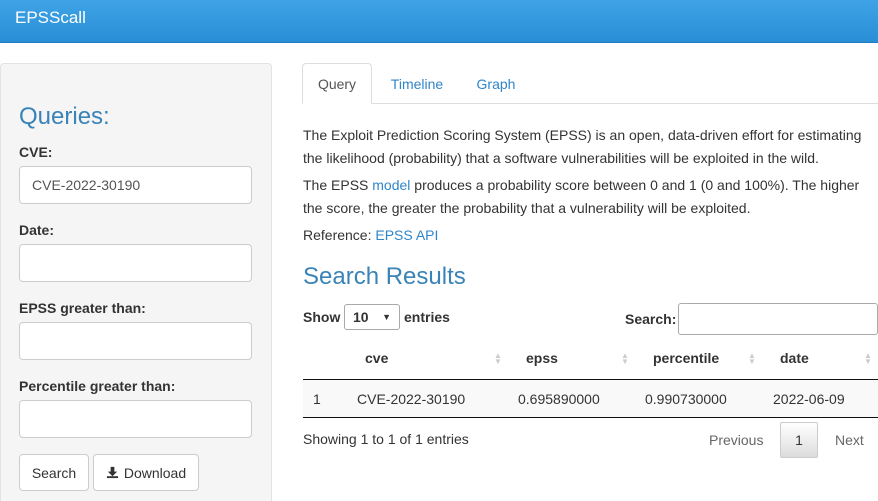  What do you see at coordinates (794, 358) in the screenshot?
I see `column-header-date: date` at bounding box center [794, 358].